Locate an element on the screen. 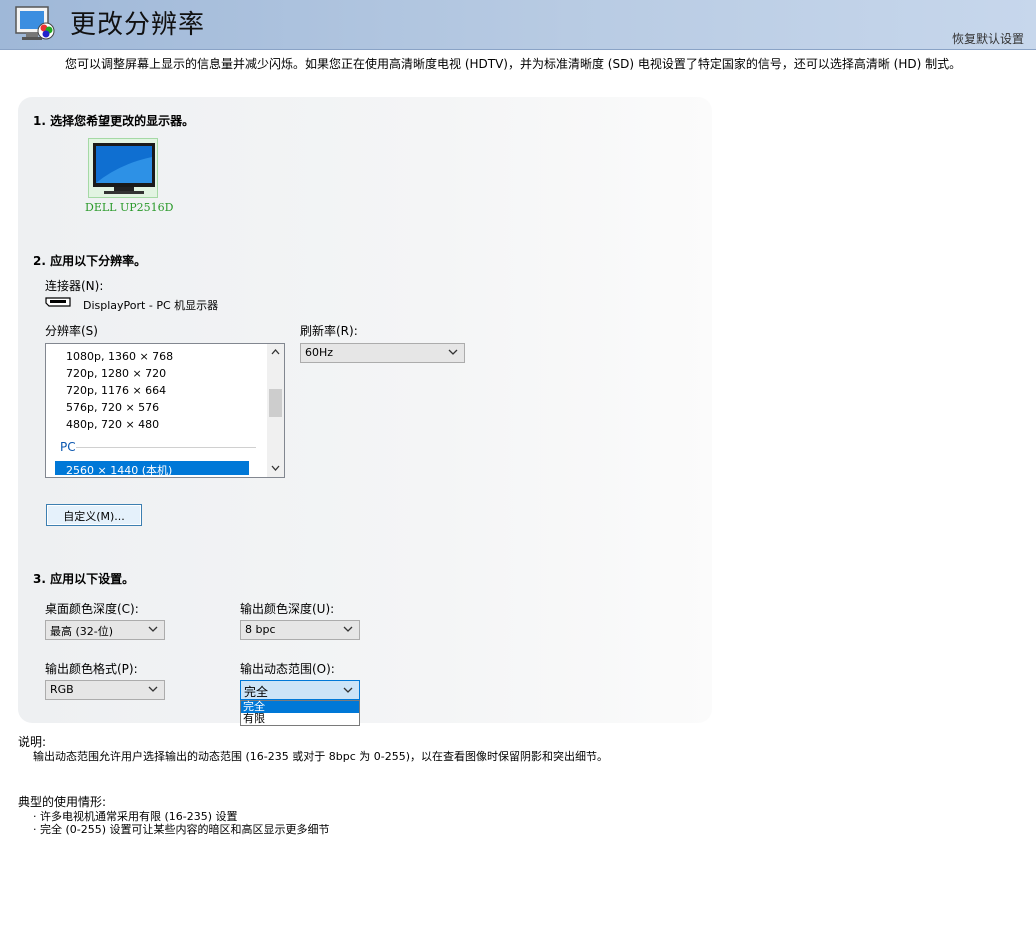 The width and height of the screenshot is (1036, 928). desktop-depth-select: 最高 (32-位) is located at coordinates (105, 630).